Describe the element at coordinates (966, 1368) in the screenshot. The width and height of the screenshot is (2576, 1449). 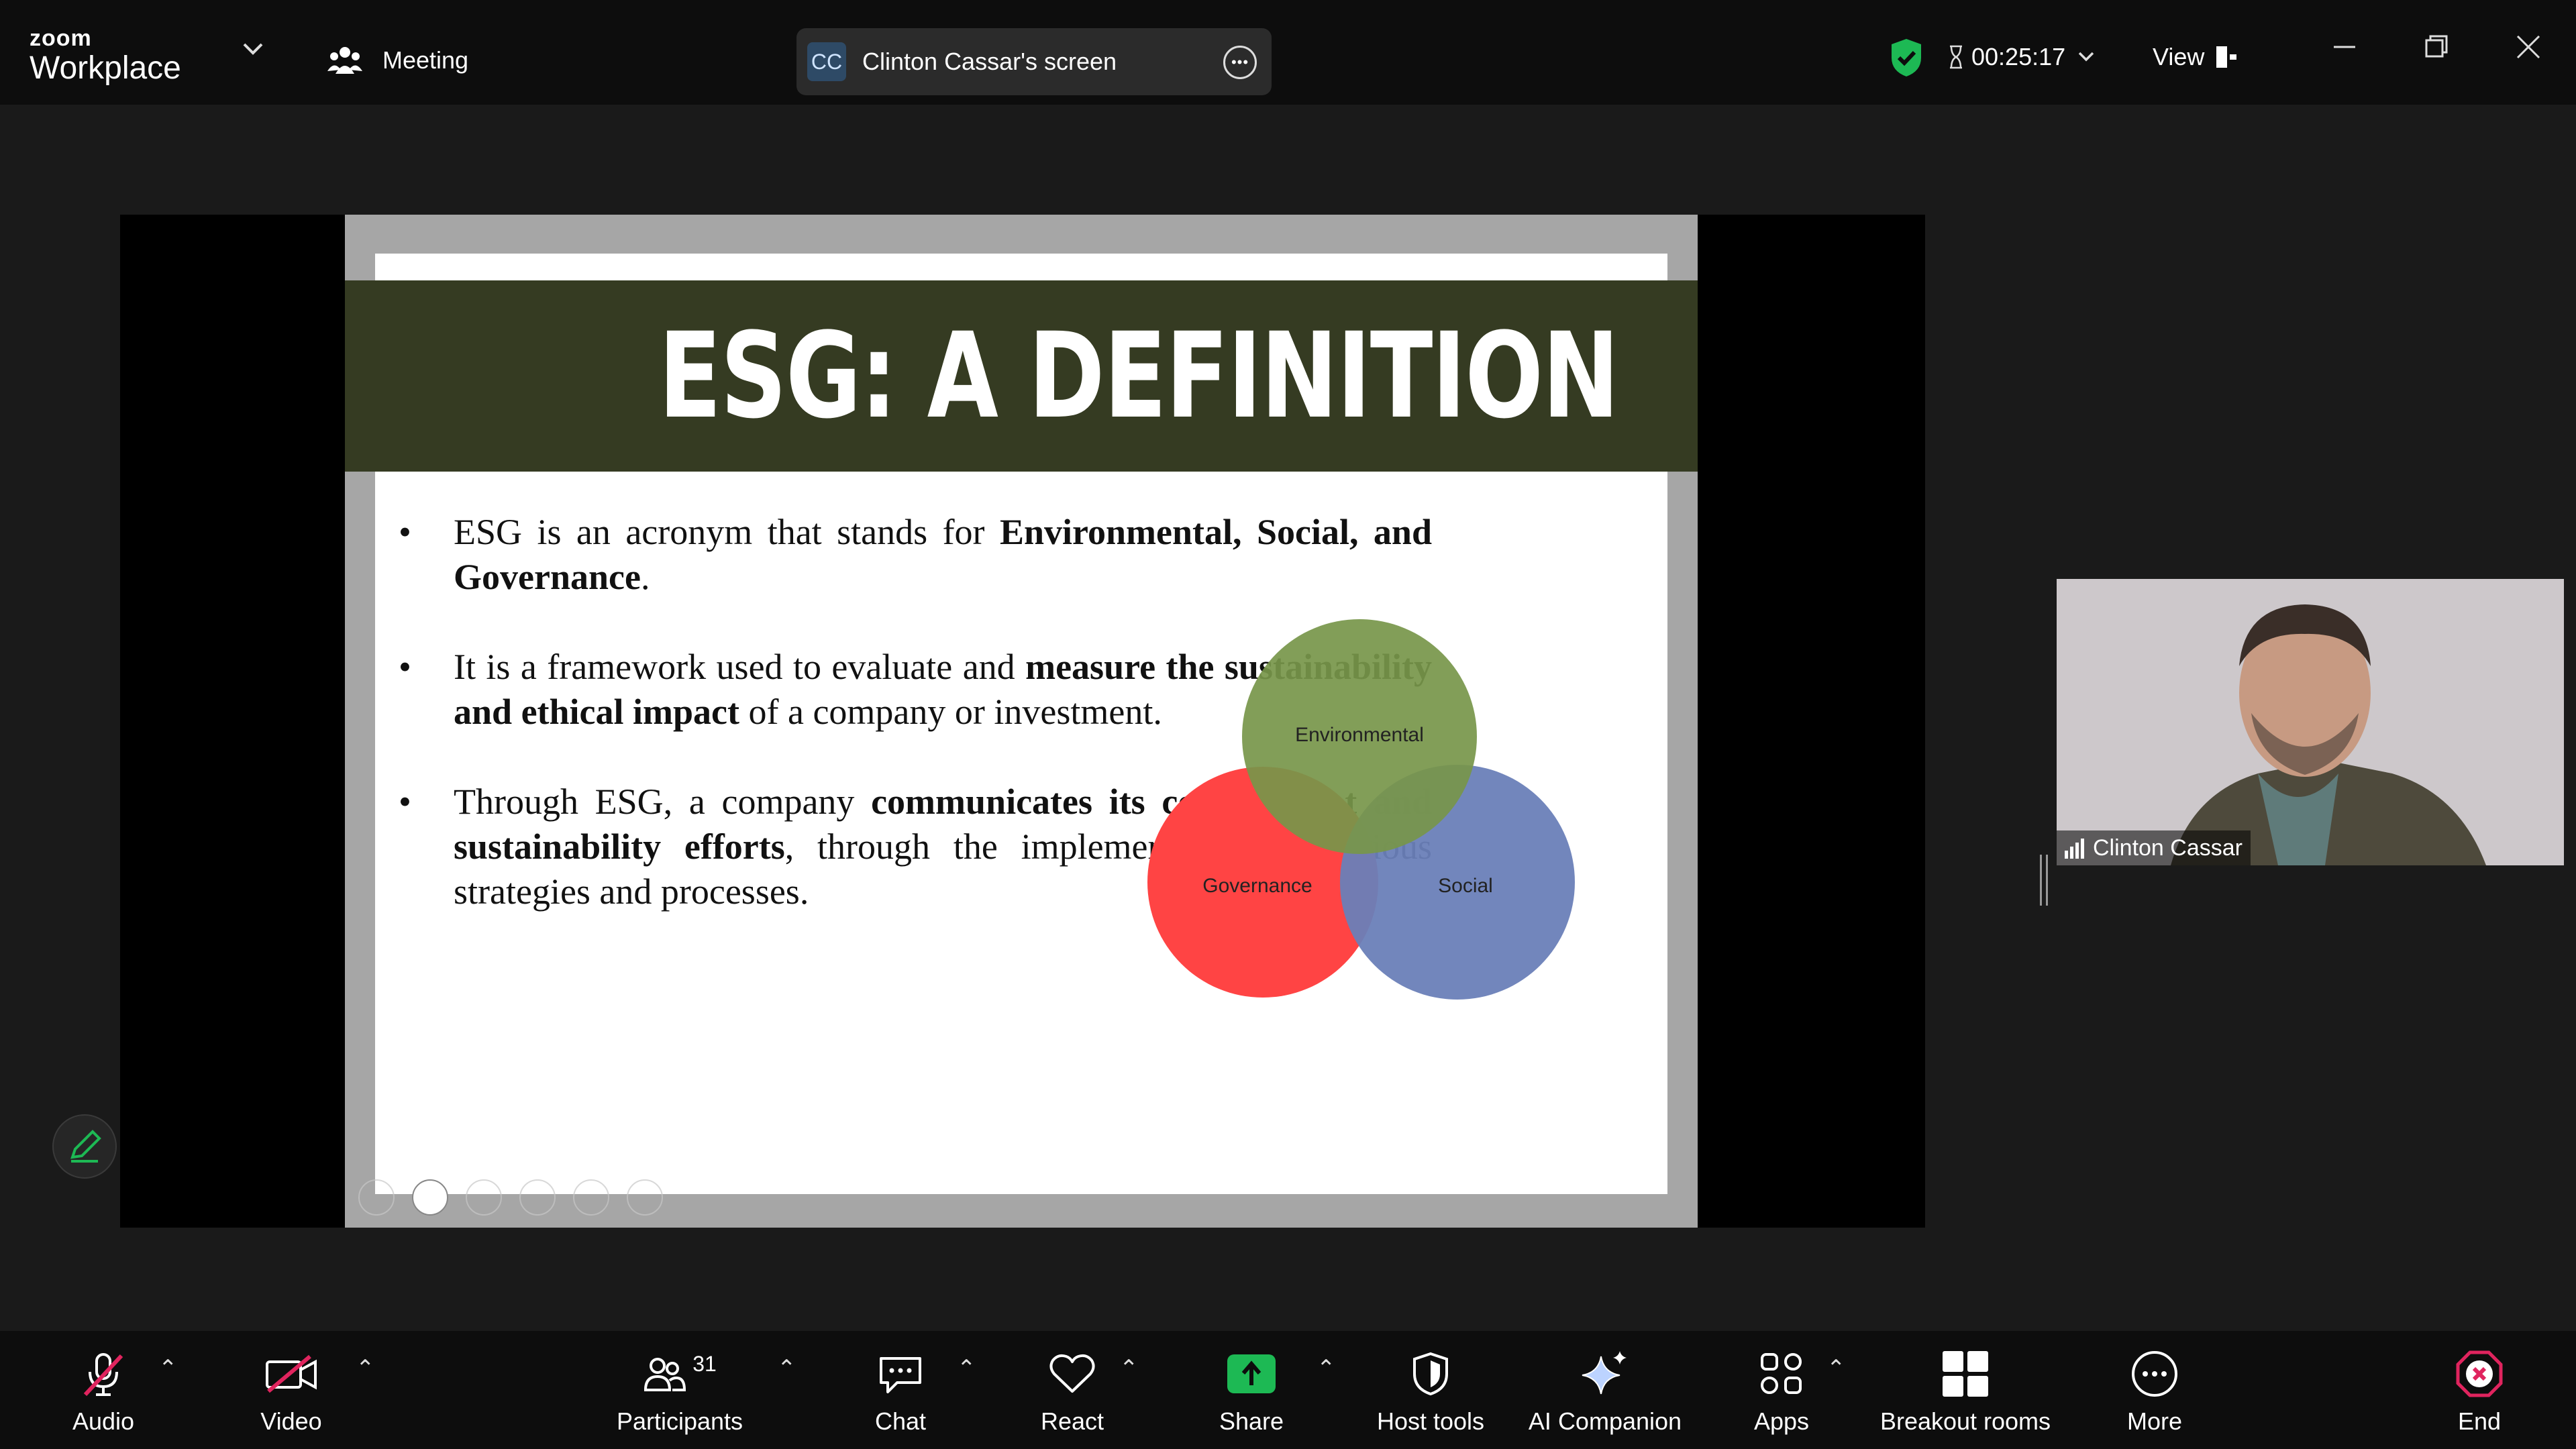
I see `chat-options-caret-icon: ⌃` at that location.